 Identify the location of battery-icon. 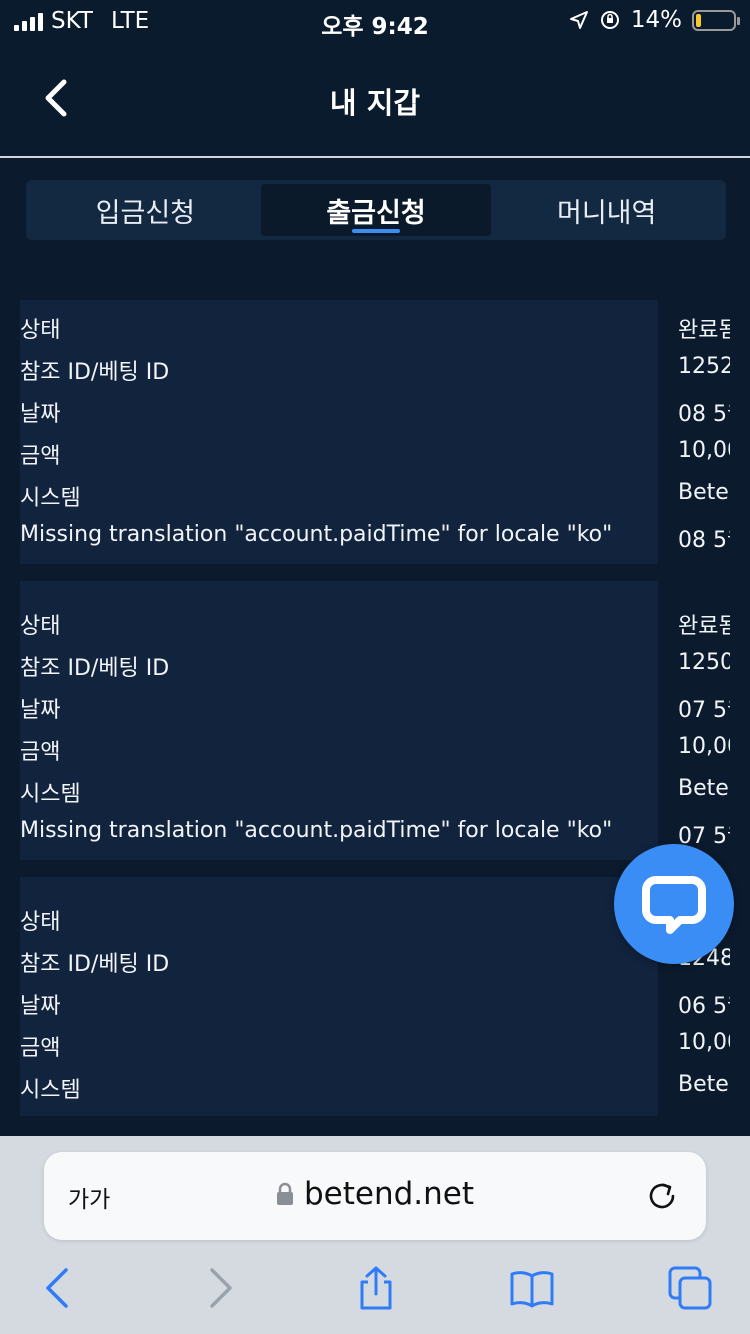
(716, 20).